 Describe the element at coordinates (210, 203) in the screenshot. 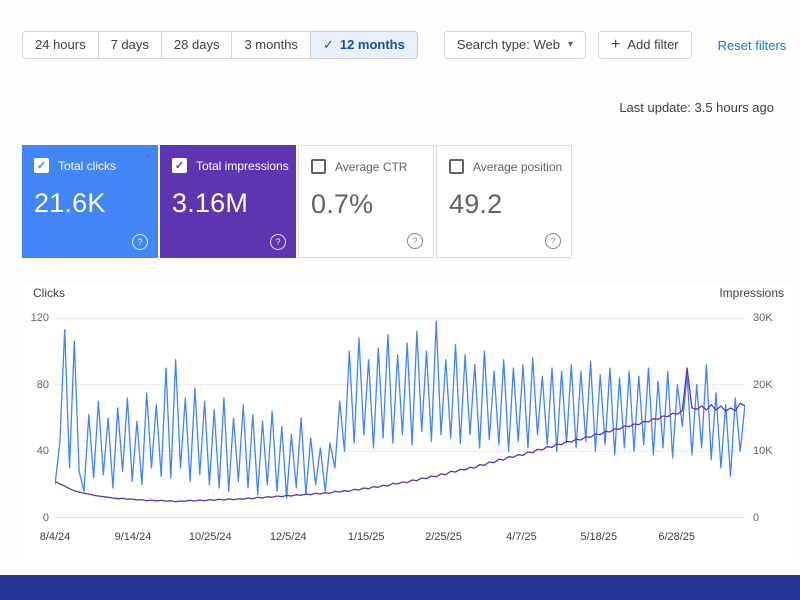

I see `total-impressions-value: 3.16M` at that location.